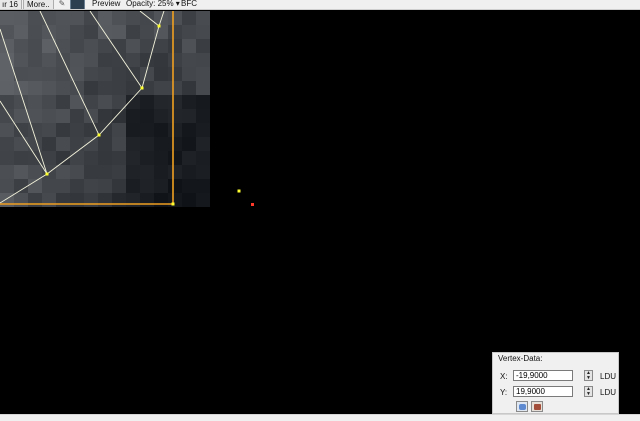 This screenshot has height=421, width=640. What do you see at coordinates (555, 383) in the screenshot?
I see `vertex-data-panel: Vertex-Data: X: ▲ ▼ LDU Y: ▲ ▼ LDU` at bounding box center [555, 383].